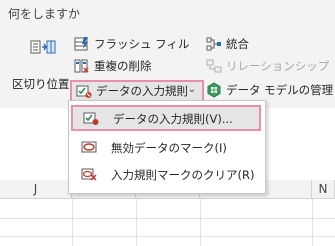 This screenshot has height=246, width=335. Describe the element at coordinates (142, 91) in the screenshot. I see `data-validation-label: データの入力規則` at that location.